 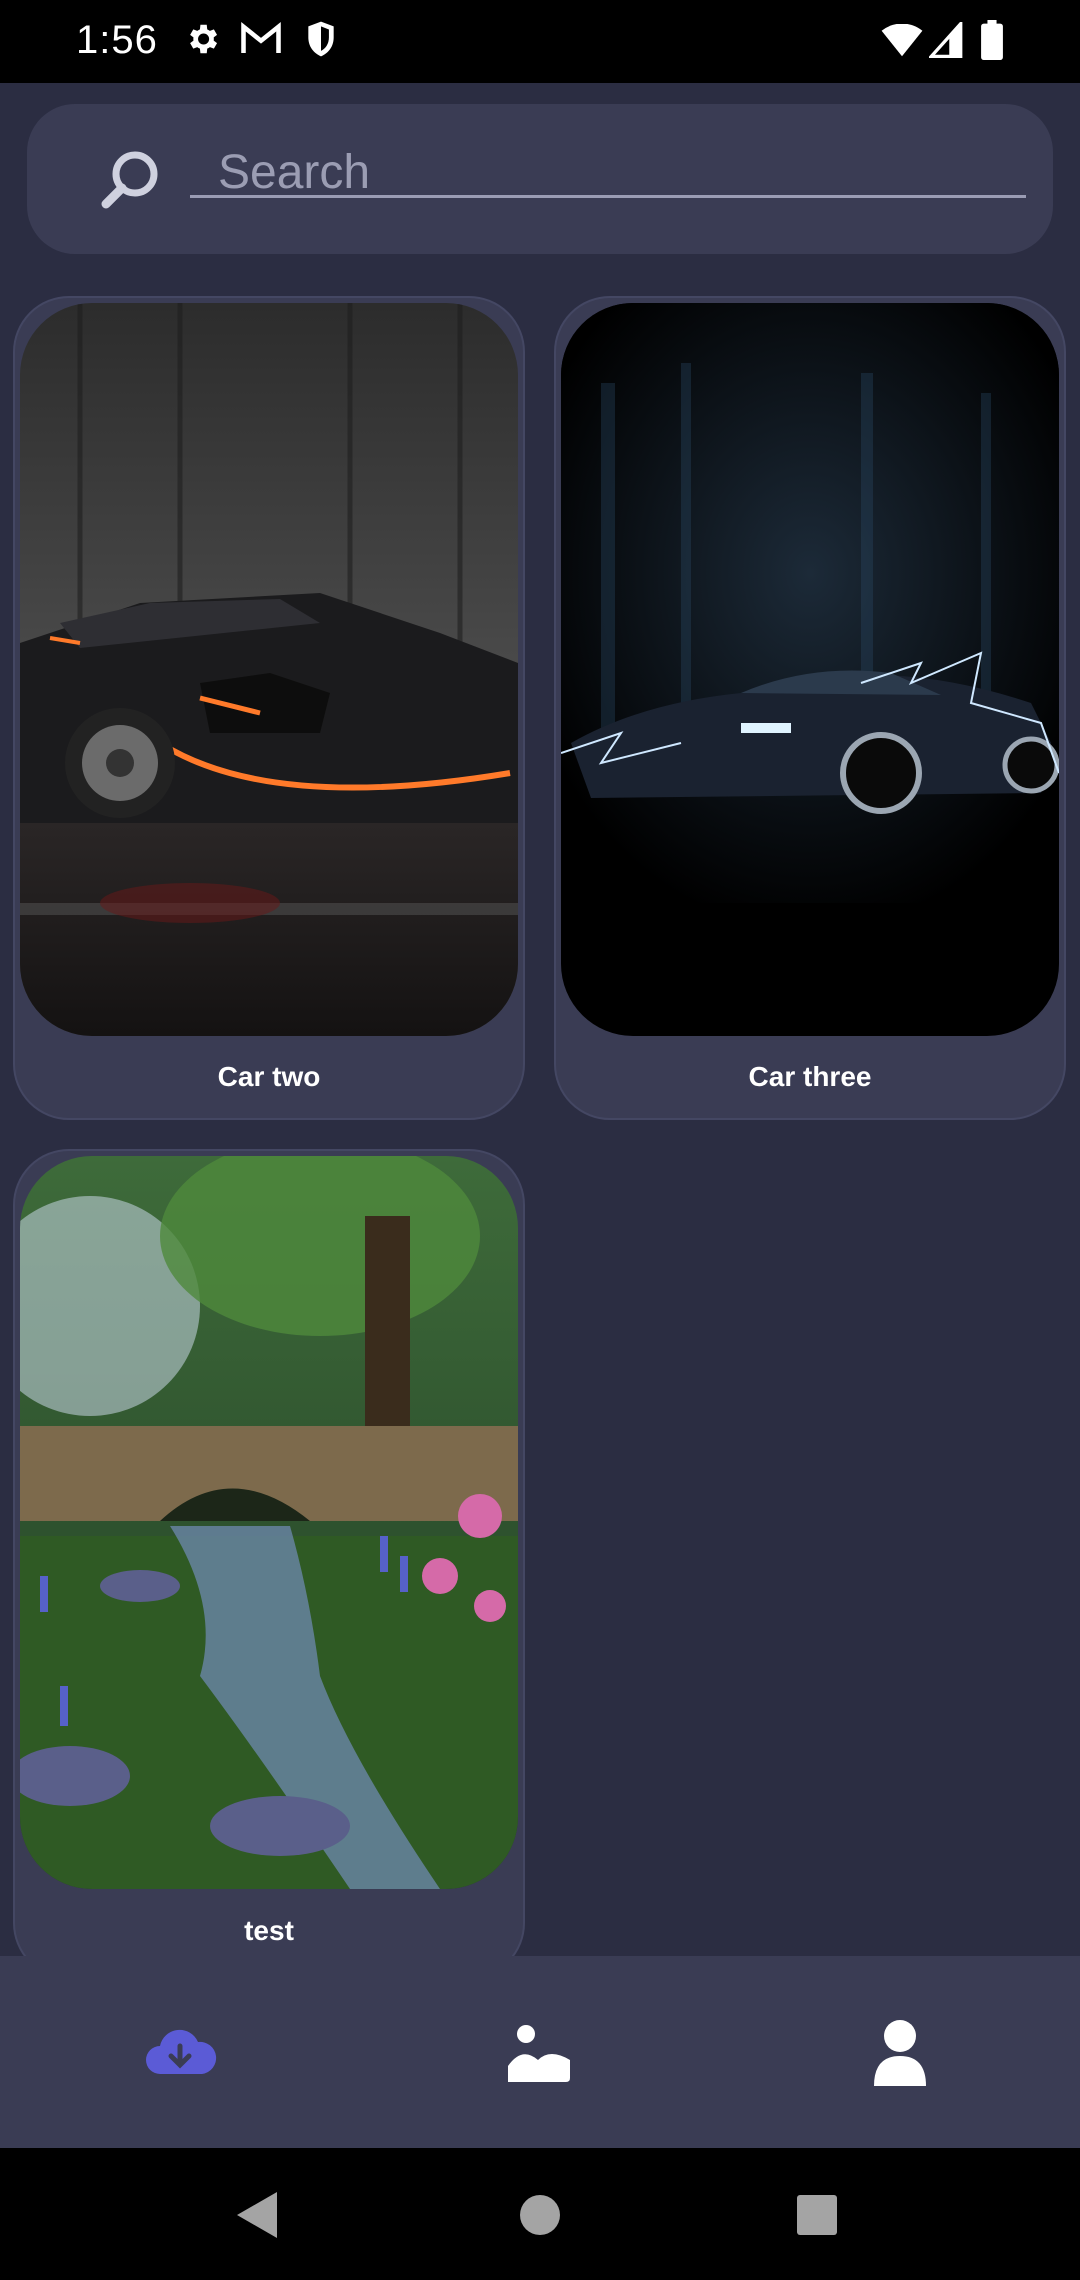 I want to click on recents-button, so click(x=818, y=2217).